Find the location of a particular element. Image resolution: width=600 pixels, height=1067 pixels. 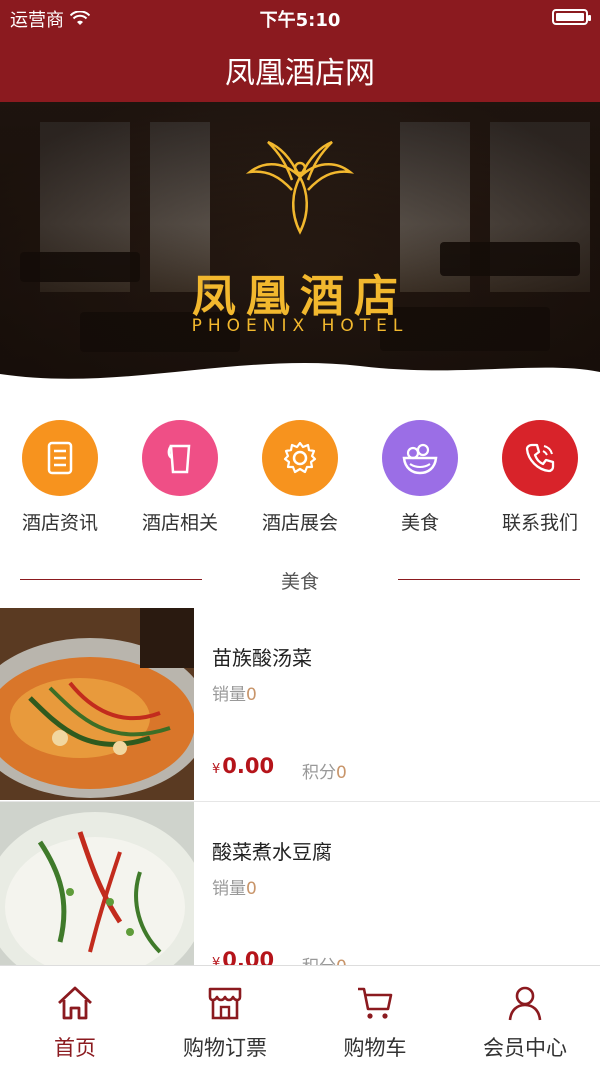

currency-symbol: ¥ is located at coordinates (216, 769).